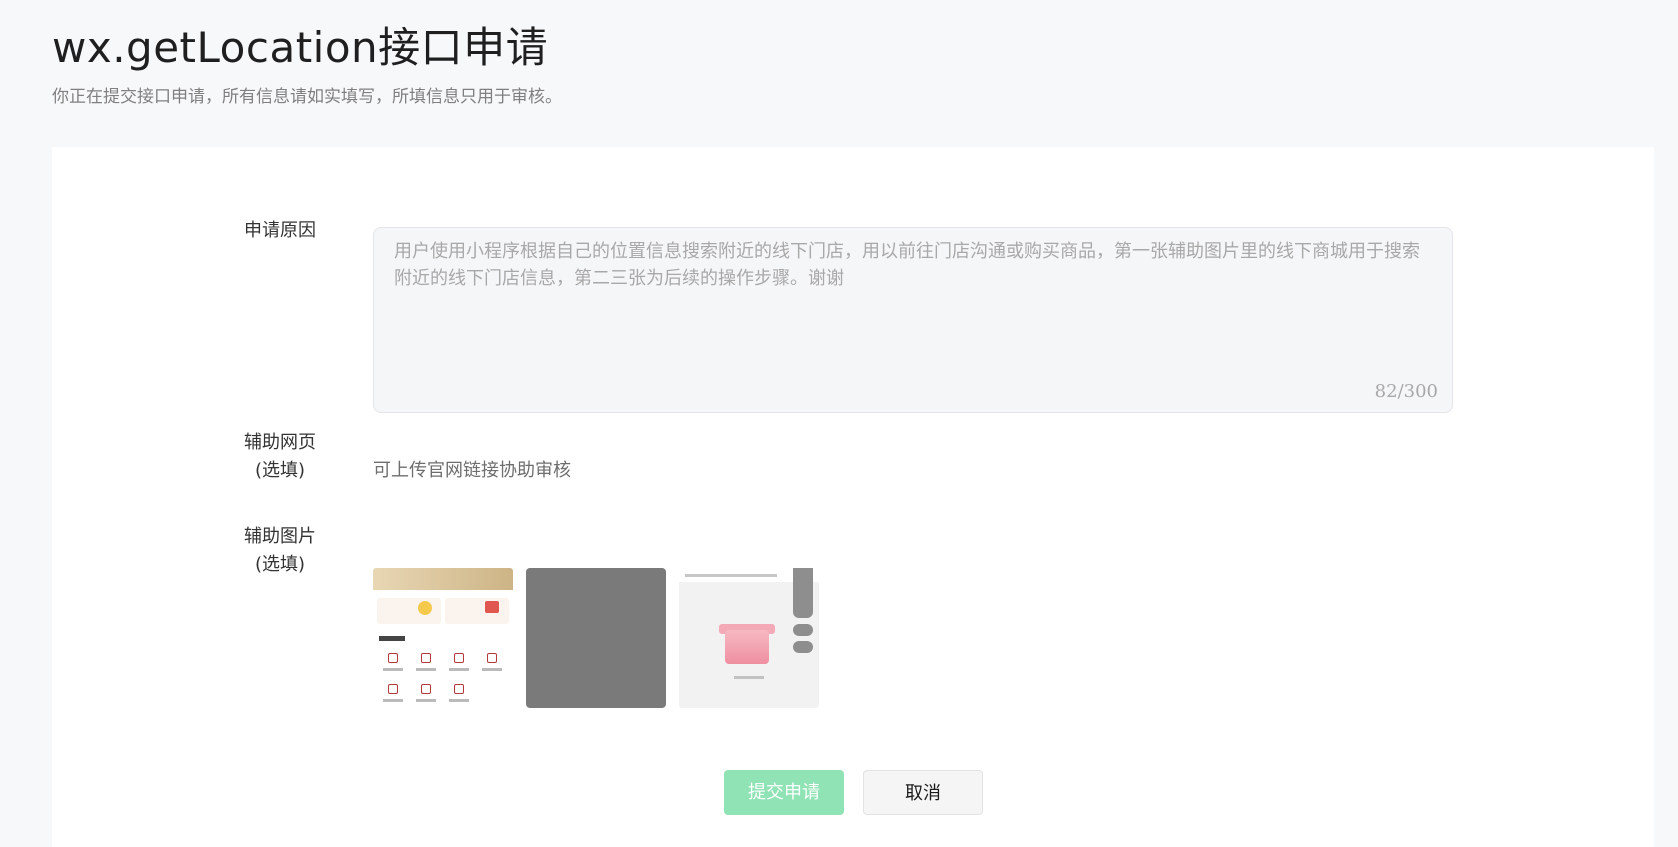  I want to click on music-note-icon, so click(803, 593).